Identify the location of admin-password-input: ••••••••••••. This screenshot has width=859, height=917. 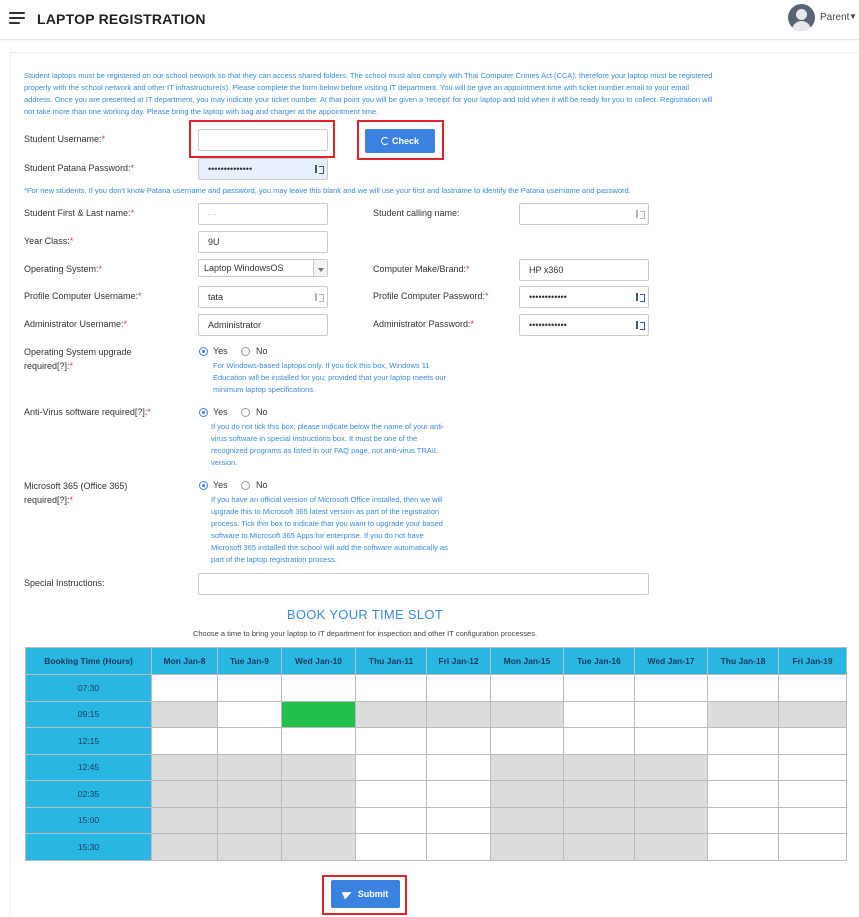
(584, 325).